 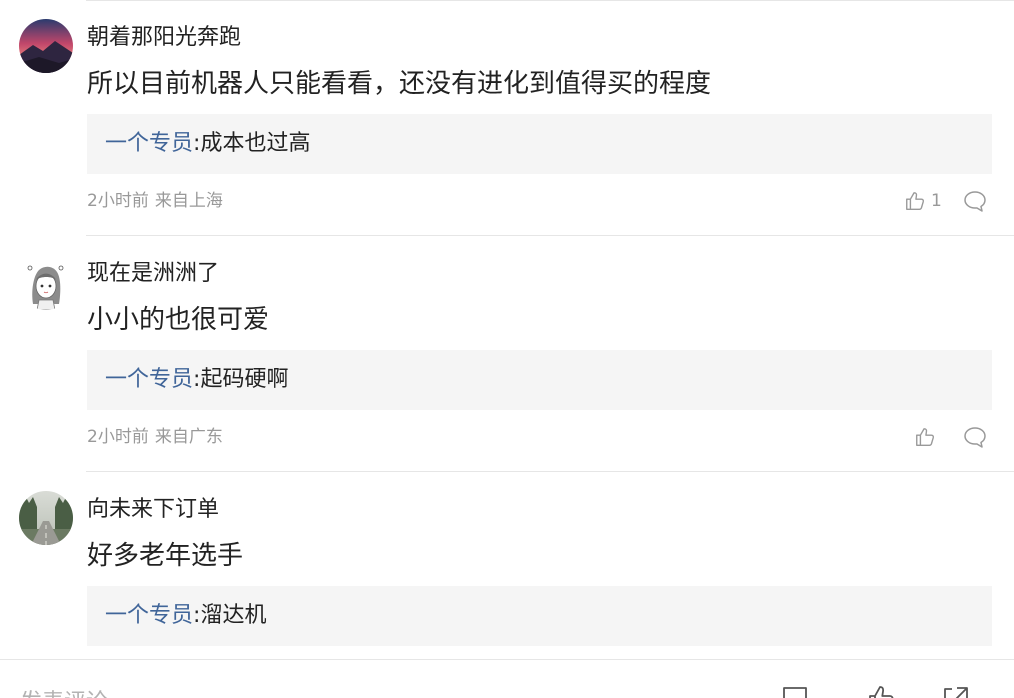 I want to click on user-name: 现在是洲洲了, so click(x=153, y=274).